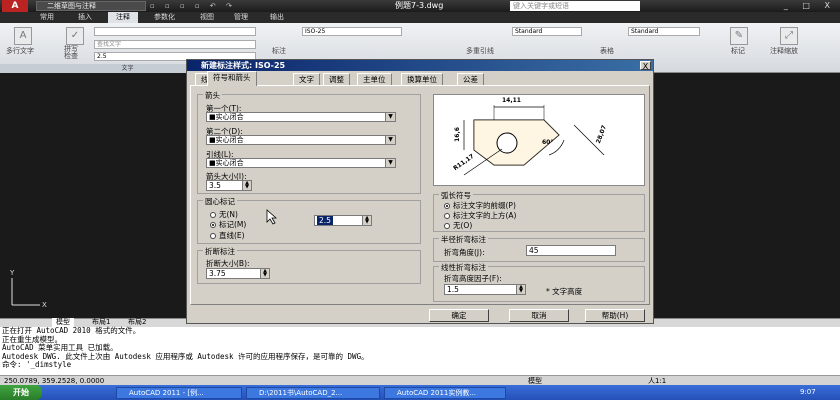  I want to click on tab-annotate: 注释, so click(123, 17).